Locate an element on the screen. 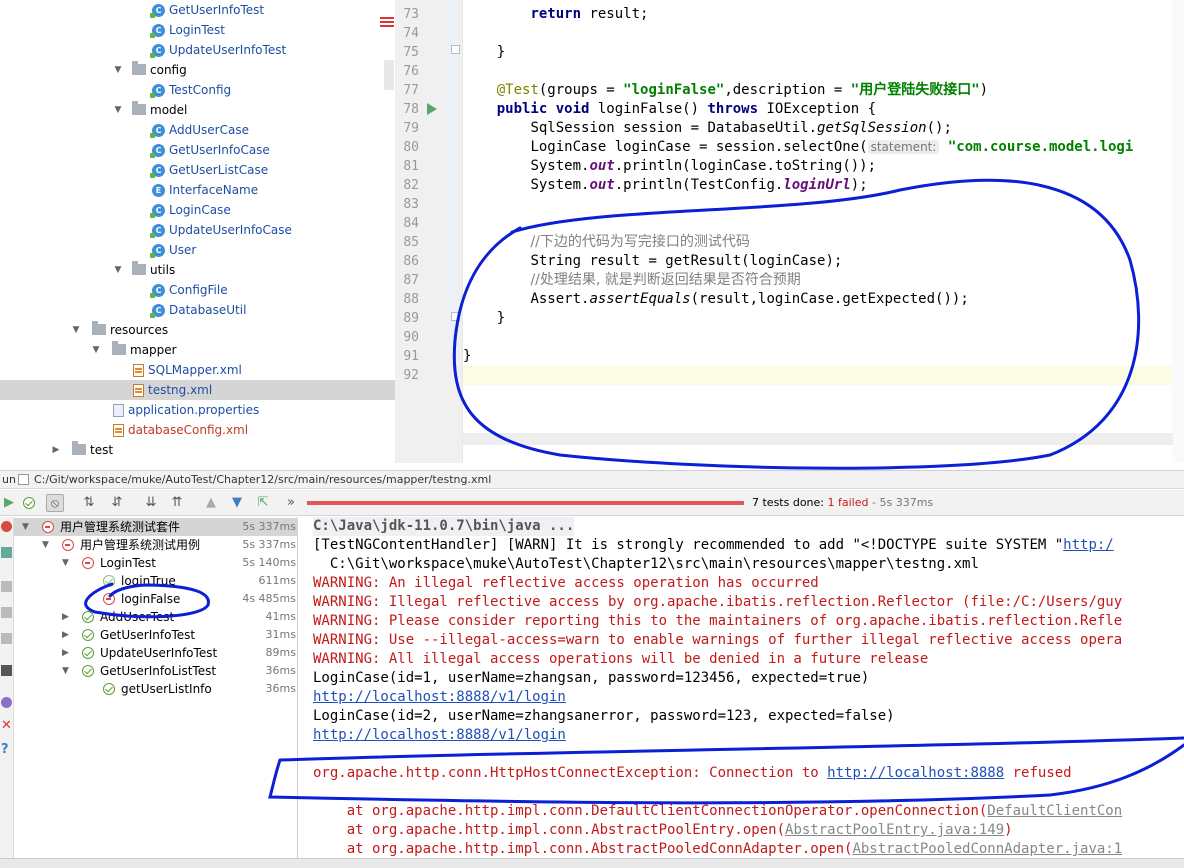 Image resolution: width=1184 pixels, height=868 pixels. annotation-box-exception is located at coordinates (726, 770).